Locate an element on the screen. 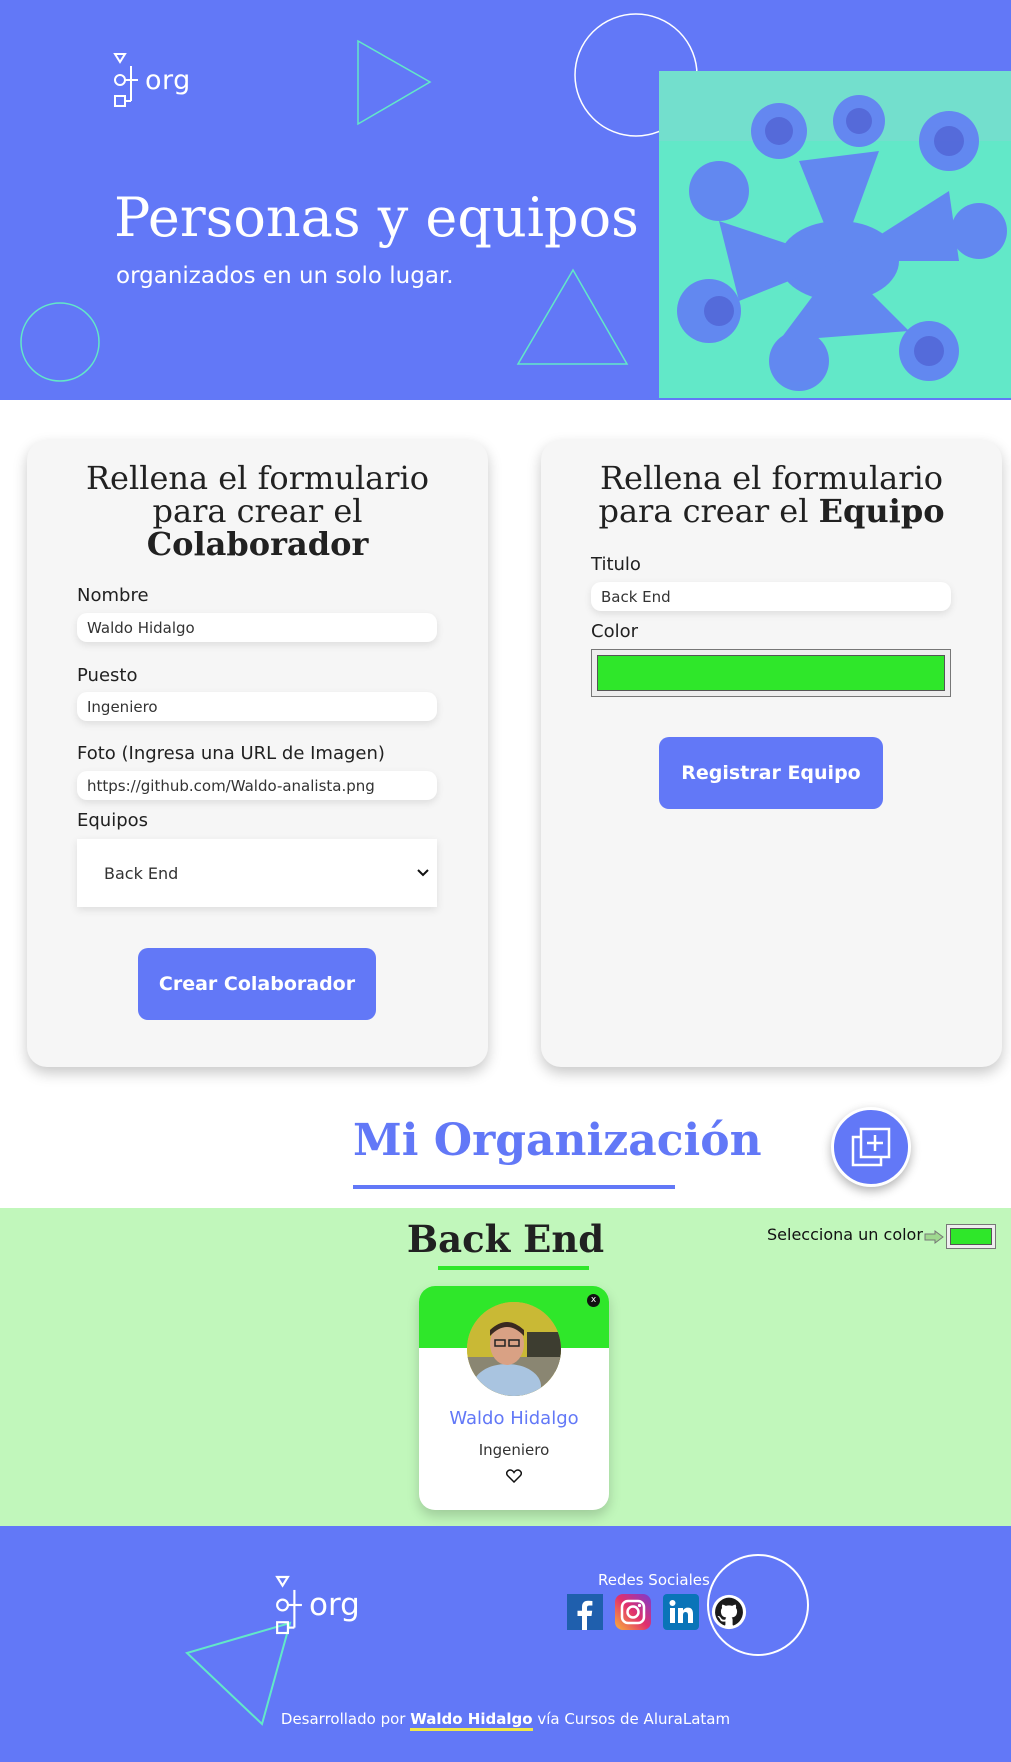 The image size is (1011, 1762). member-name: Waldo Hidalgo is located at coordinates (514, 1418).